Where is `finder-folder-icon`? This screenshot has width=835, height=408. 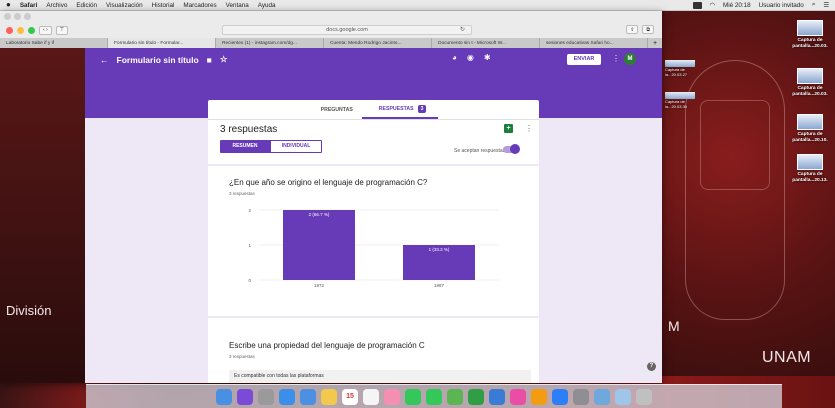 finder-folder-icon is located at coordinates (623, 396).